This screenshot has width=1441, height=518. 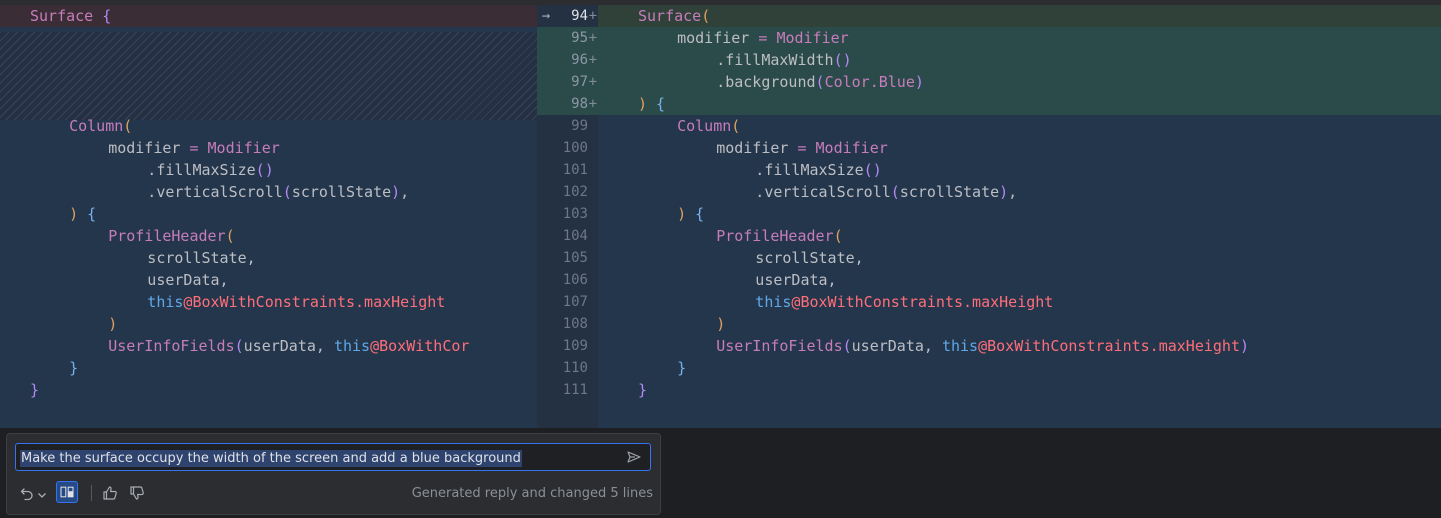 I want to click on diff-view-toggle, so click(x=67, y=492).